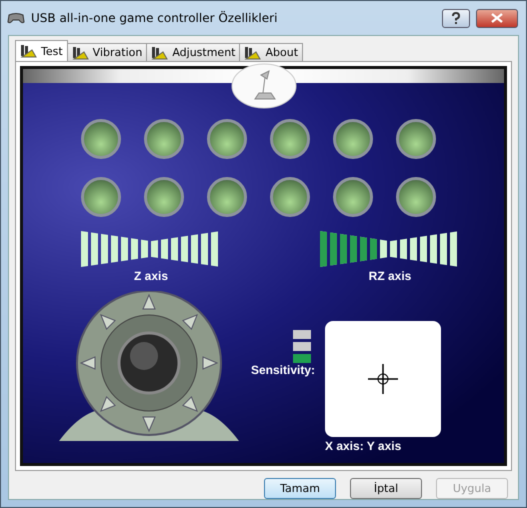  I want to click on tab: Test, so click(41, 50).